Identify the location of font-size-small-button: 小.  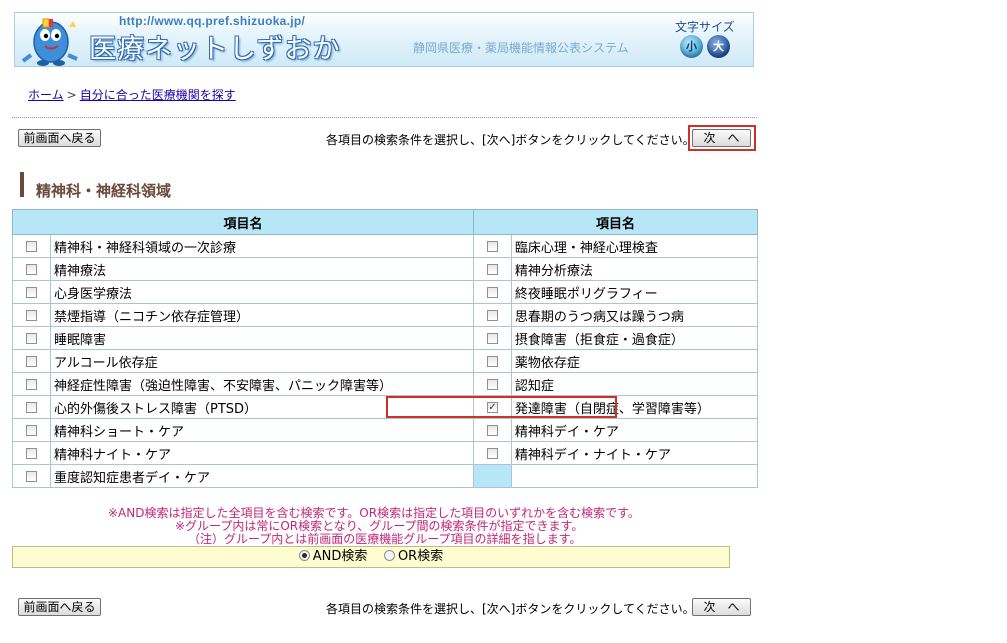
(691, 46).